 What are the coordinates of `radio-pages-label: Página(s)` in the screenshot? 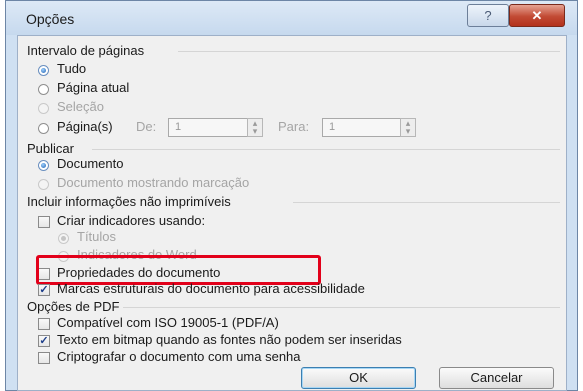 It's located at (85, 126).